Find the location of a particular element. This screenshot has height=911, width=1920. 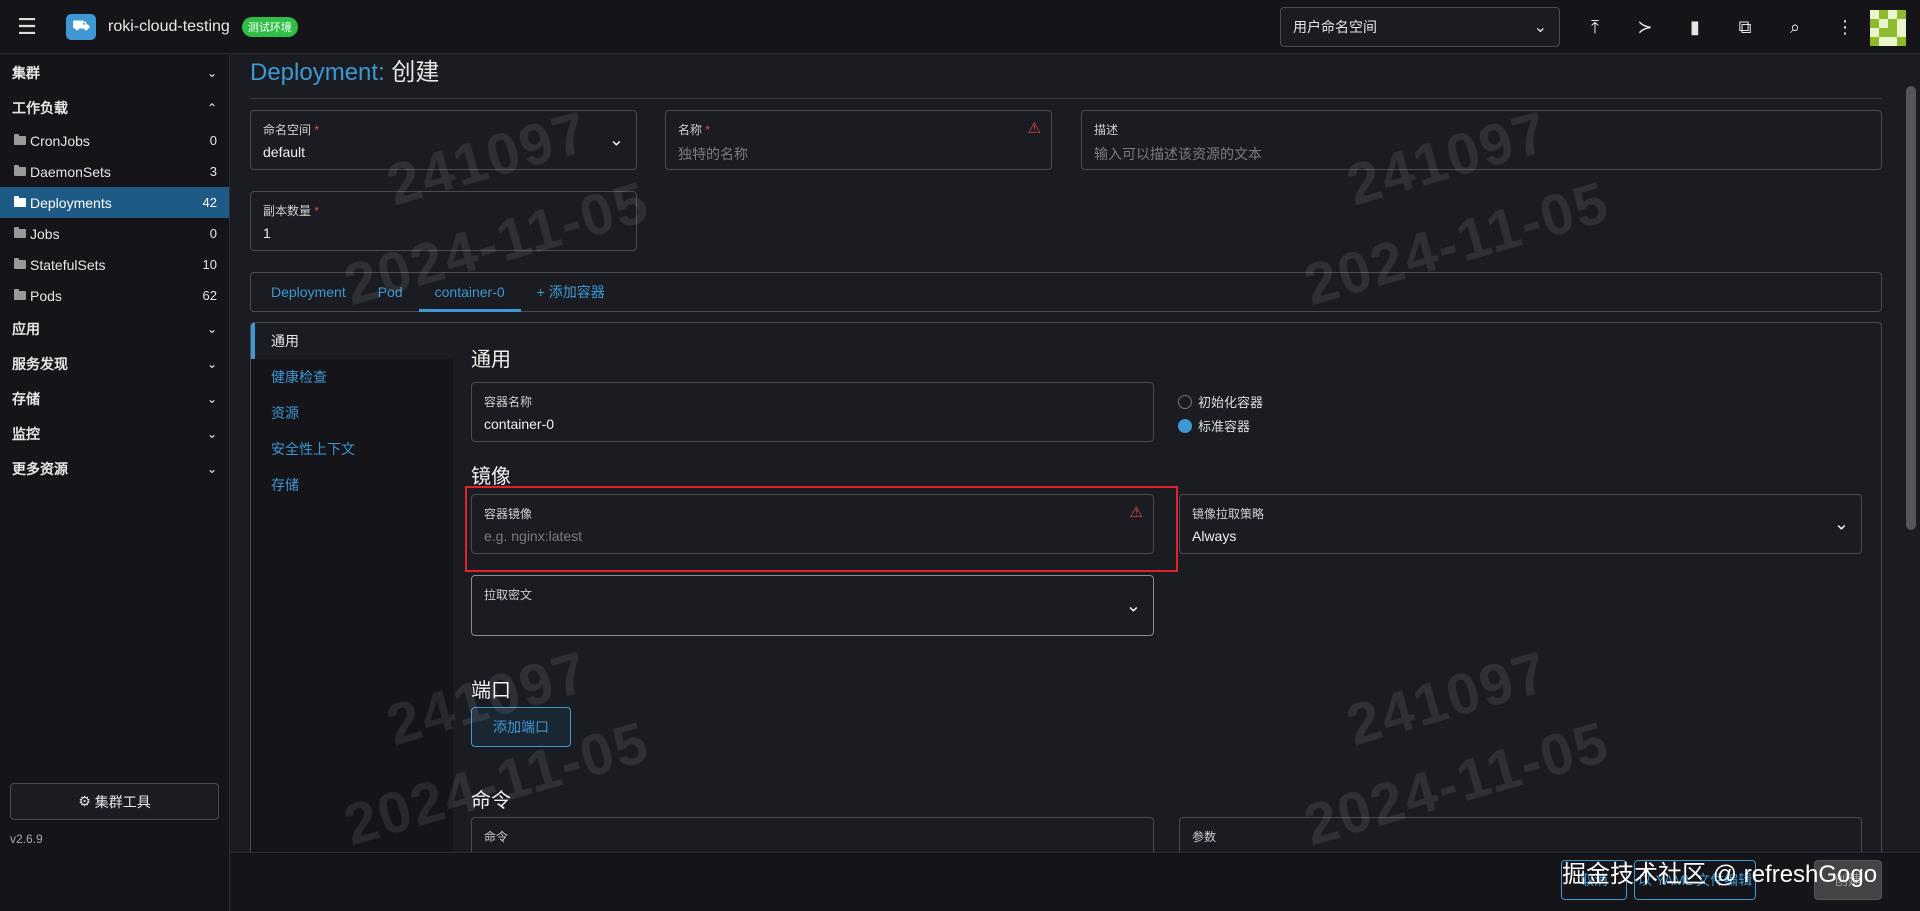

sidebar-group-workloads: 工作负载 ⌃ is located at coordinates (114, 107).